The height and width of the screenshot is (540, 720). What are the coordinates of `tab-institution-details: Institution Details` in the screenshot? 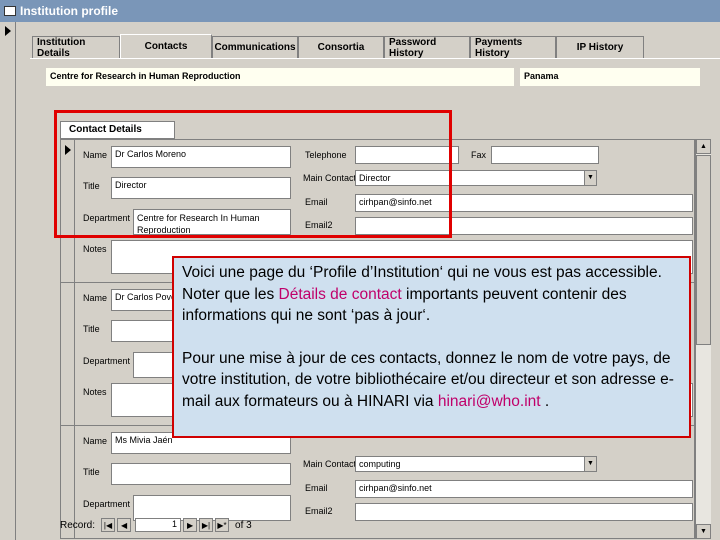 It's located at (76, 47).